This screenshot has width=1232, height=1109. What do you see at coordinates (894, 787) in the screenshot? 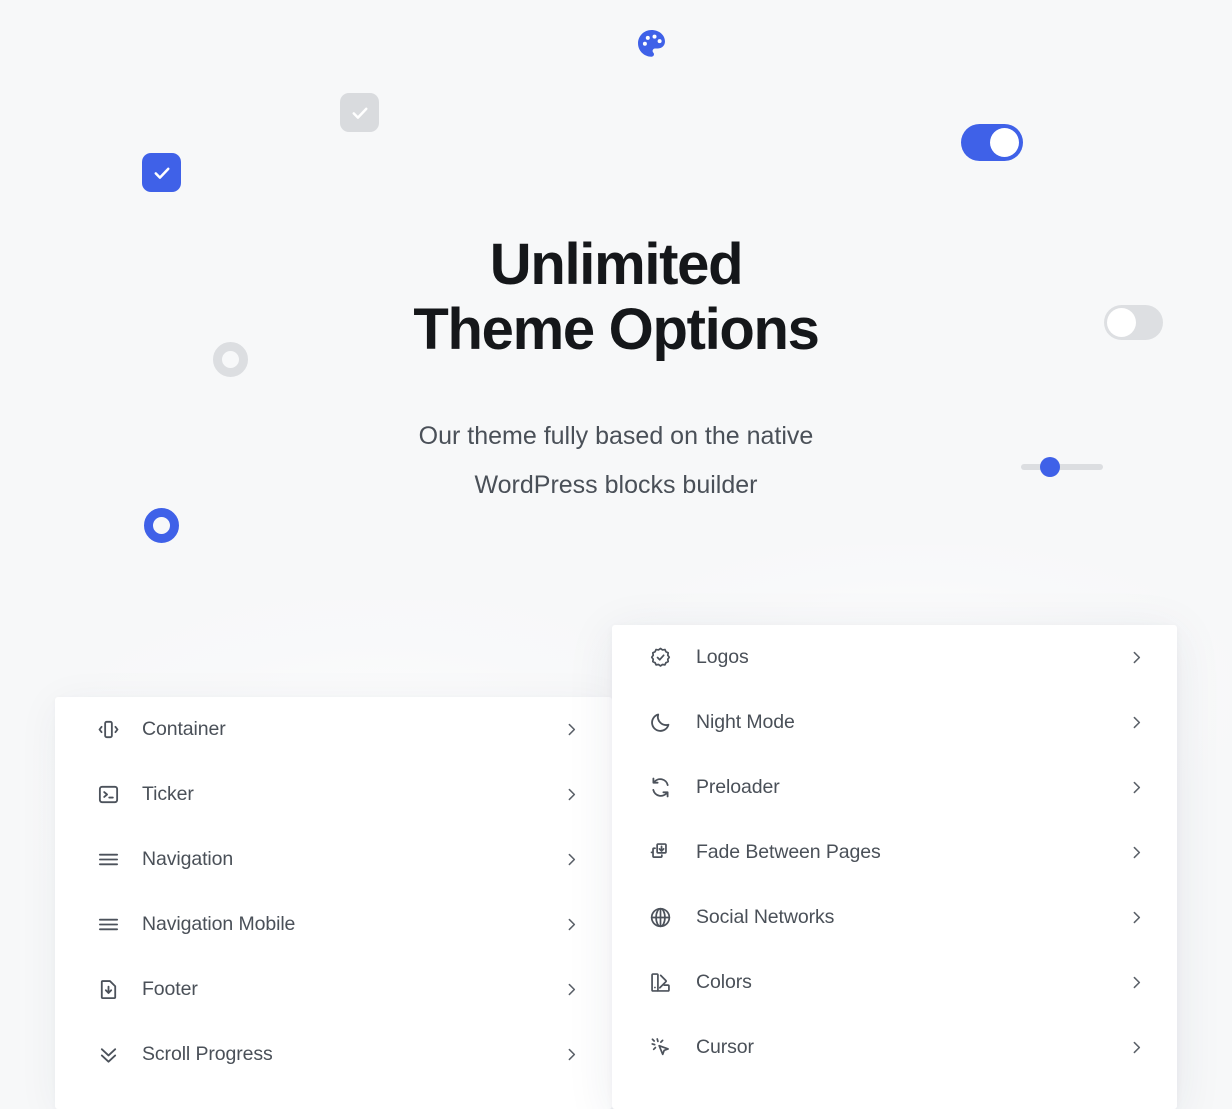
I see `option-item-preloader: Preloader` at bounding box center [894, 787].